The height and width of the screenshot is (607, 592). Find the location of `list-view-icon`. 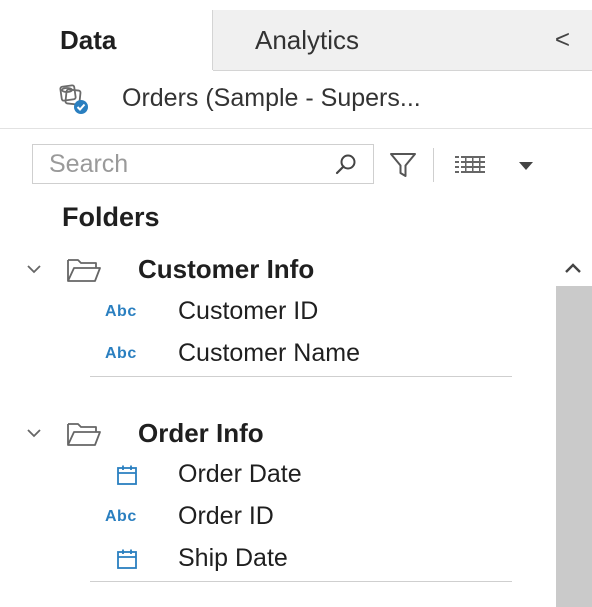

list-view-icon is located at coordinates (470, 165).